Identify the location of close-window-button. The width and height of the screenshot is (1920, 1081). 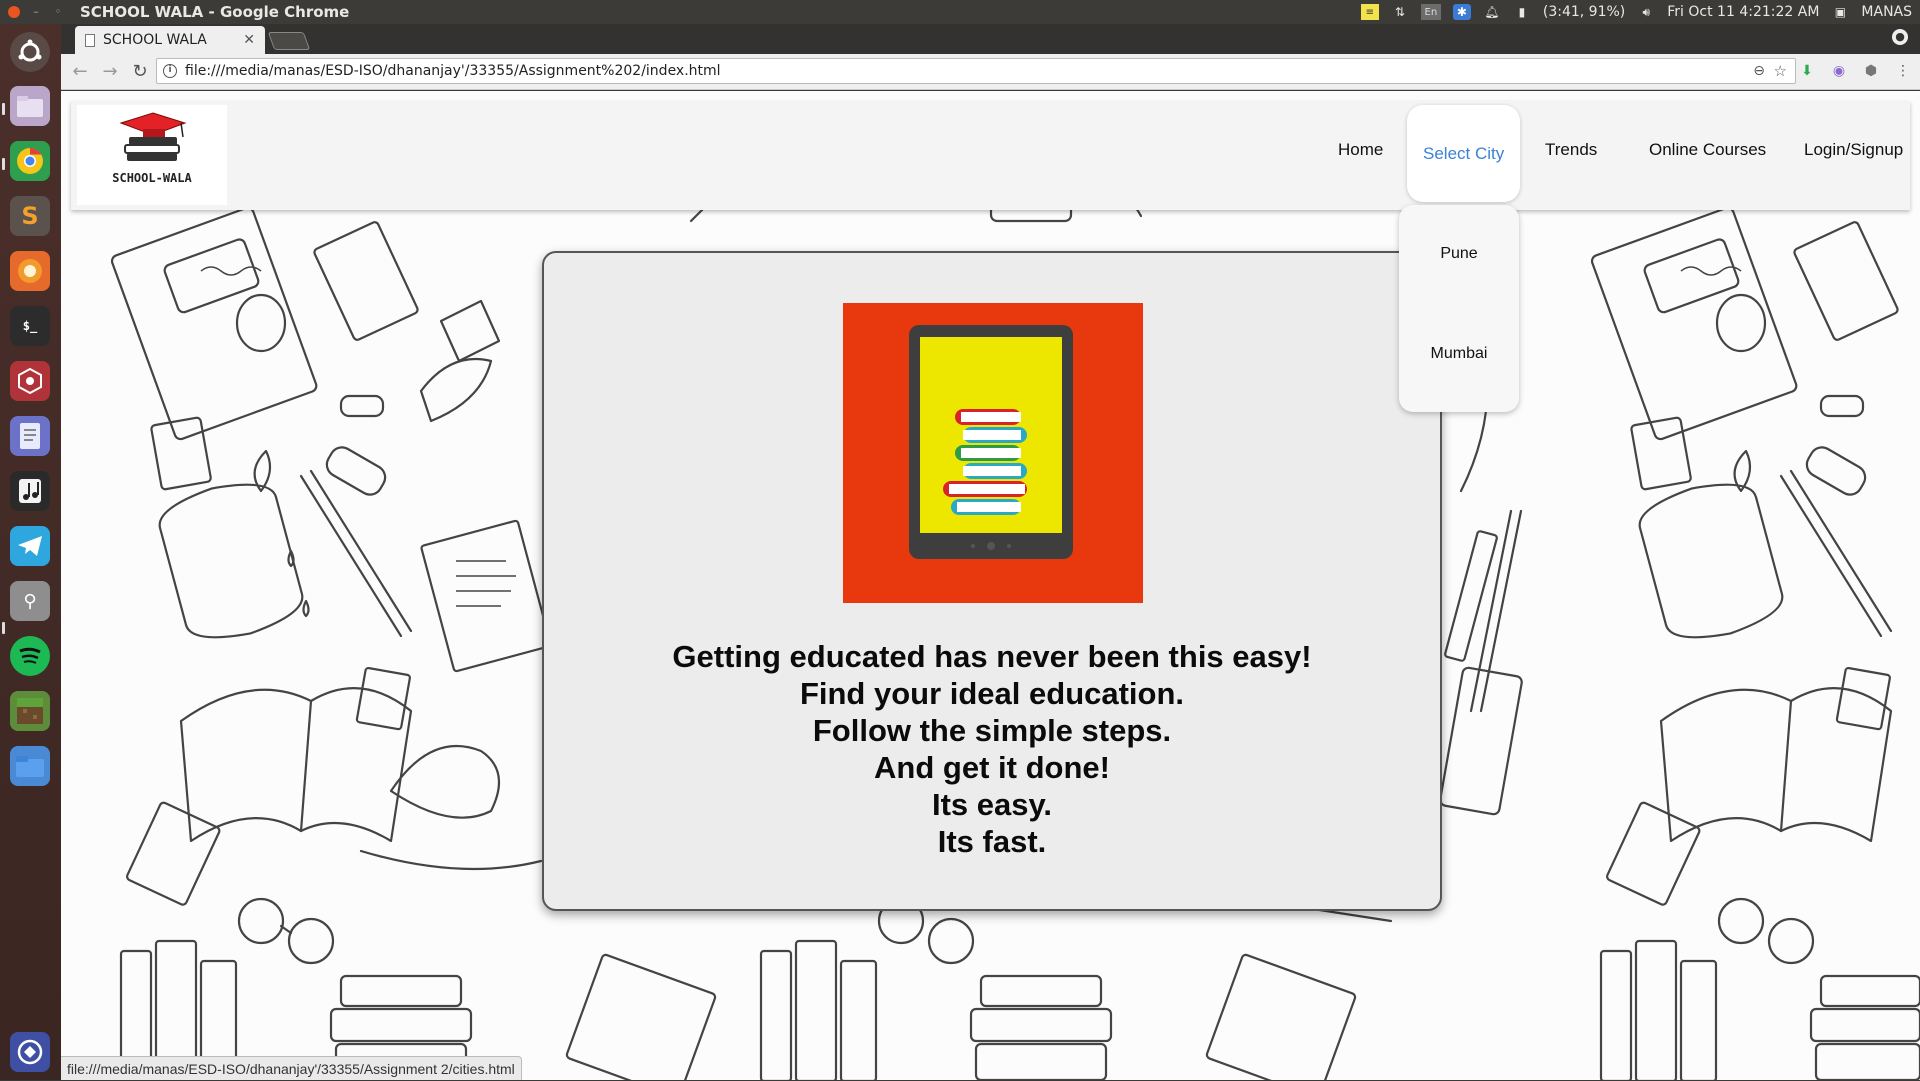
(14, 12).